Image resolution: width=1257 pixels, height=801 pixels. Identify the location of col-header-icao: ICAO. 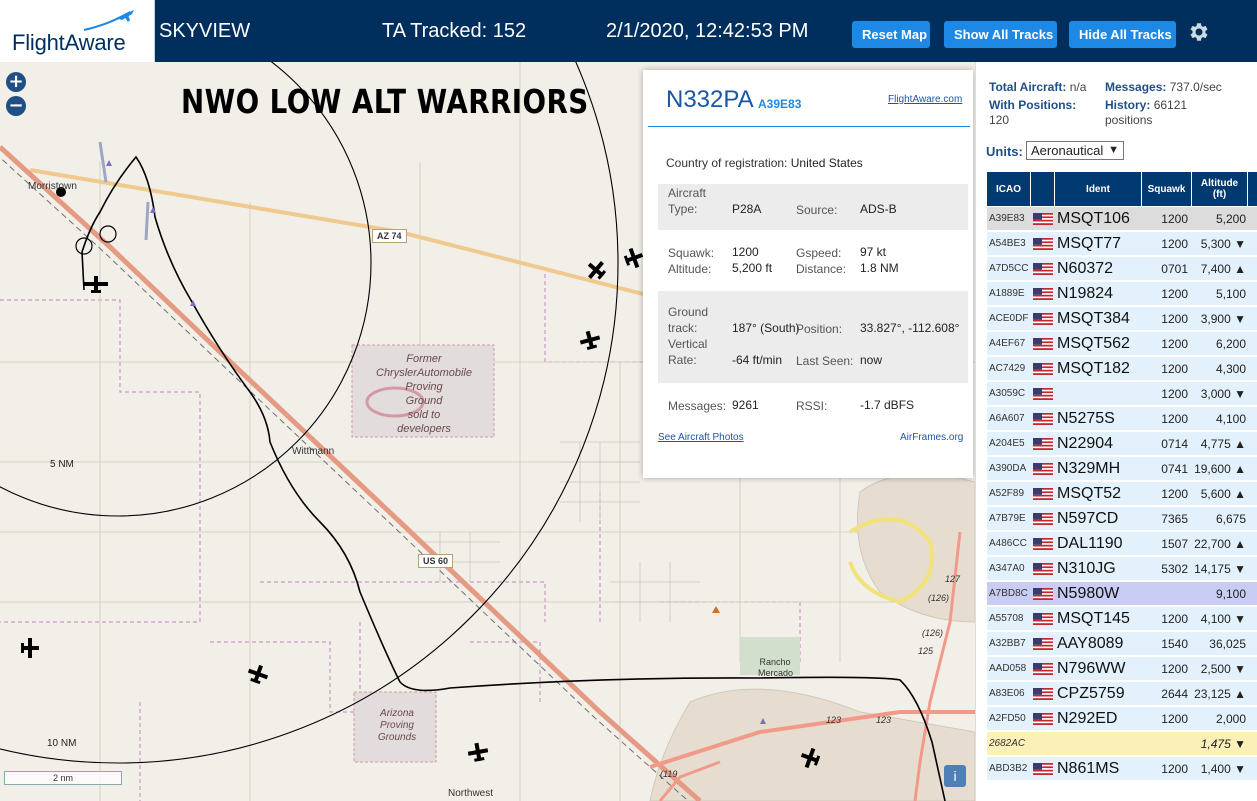
(1009, 189).